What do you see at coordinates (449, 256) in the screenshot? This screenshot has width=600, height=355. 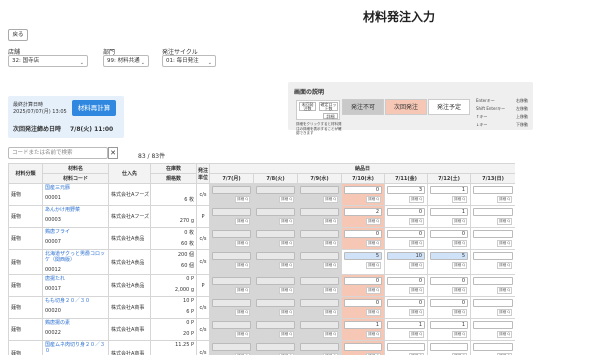 I see `order-quantity-input: 5` at bounding box center [449, 256].